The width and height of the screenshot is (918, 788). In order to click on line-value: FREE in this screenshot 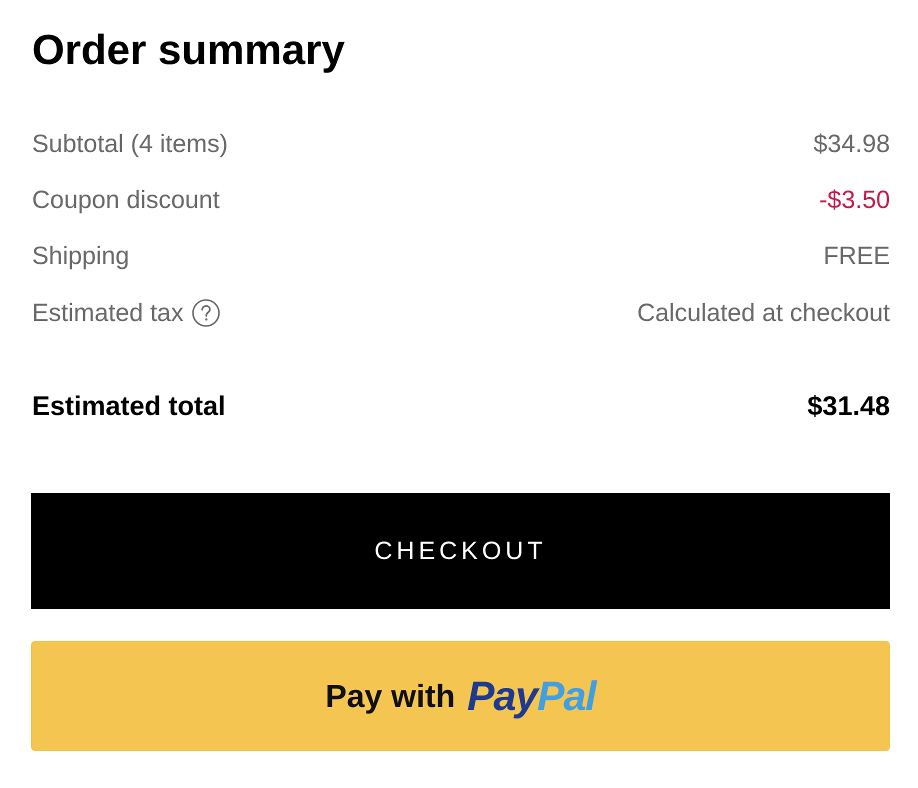, I will do `click(856, 256)`.